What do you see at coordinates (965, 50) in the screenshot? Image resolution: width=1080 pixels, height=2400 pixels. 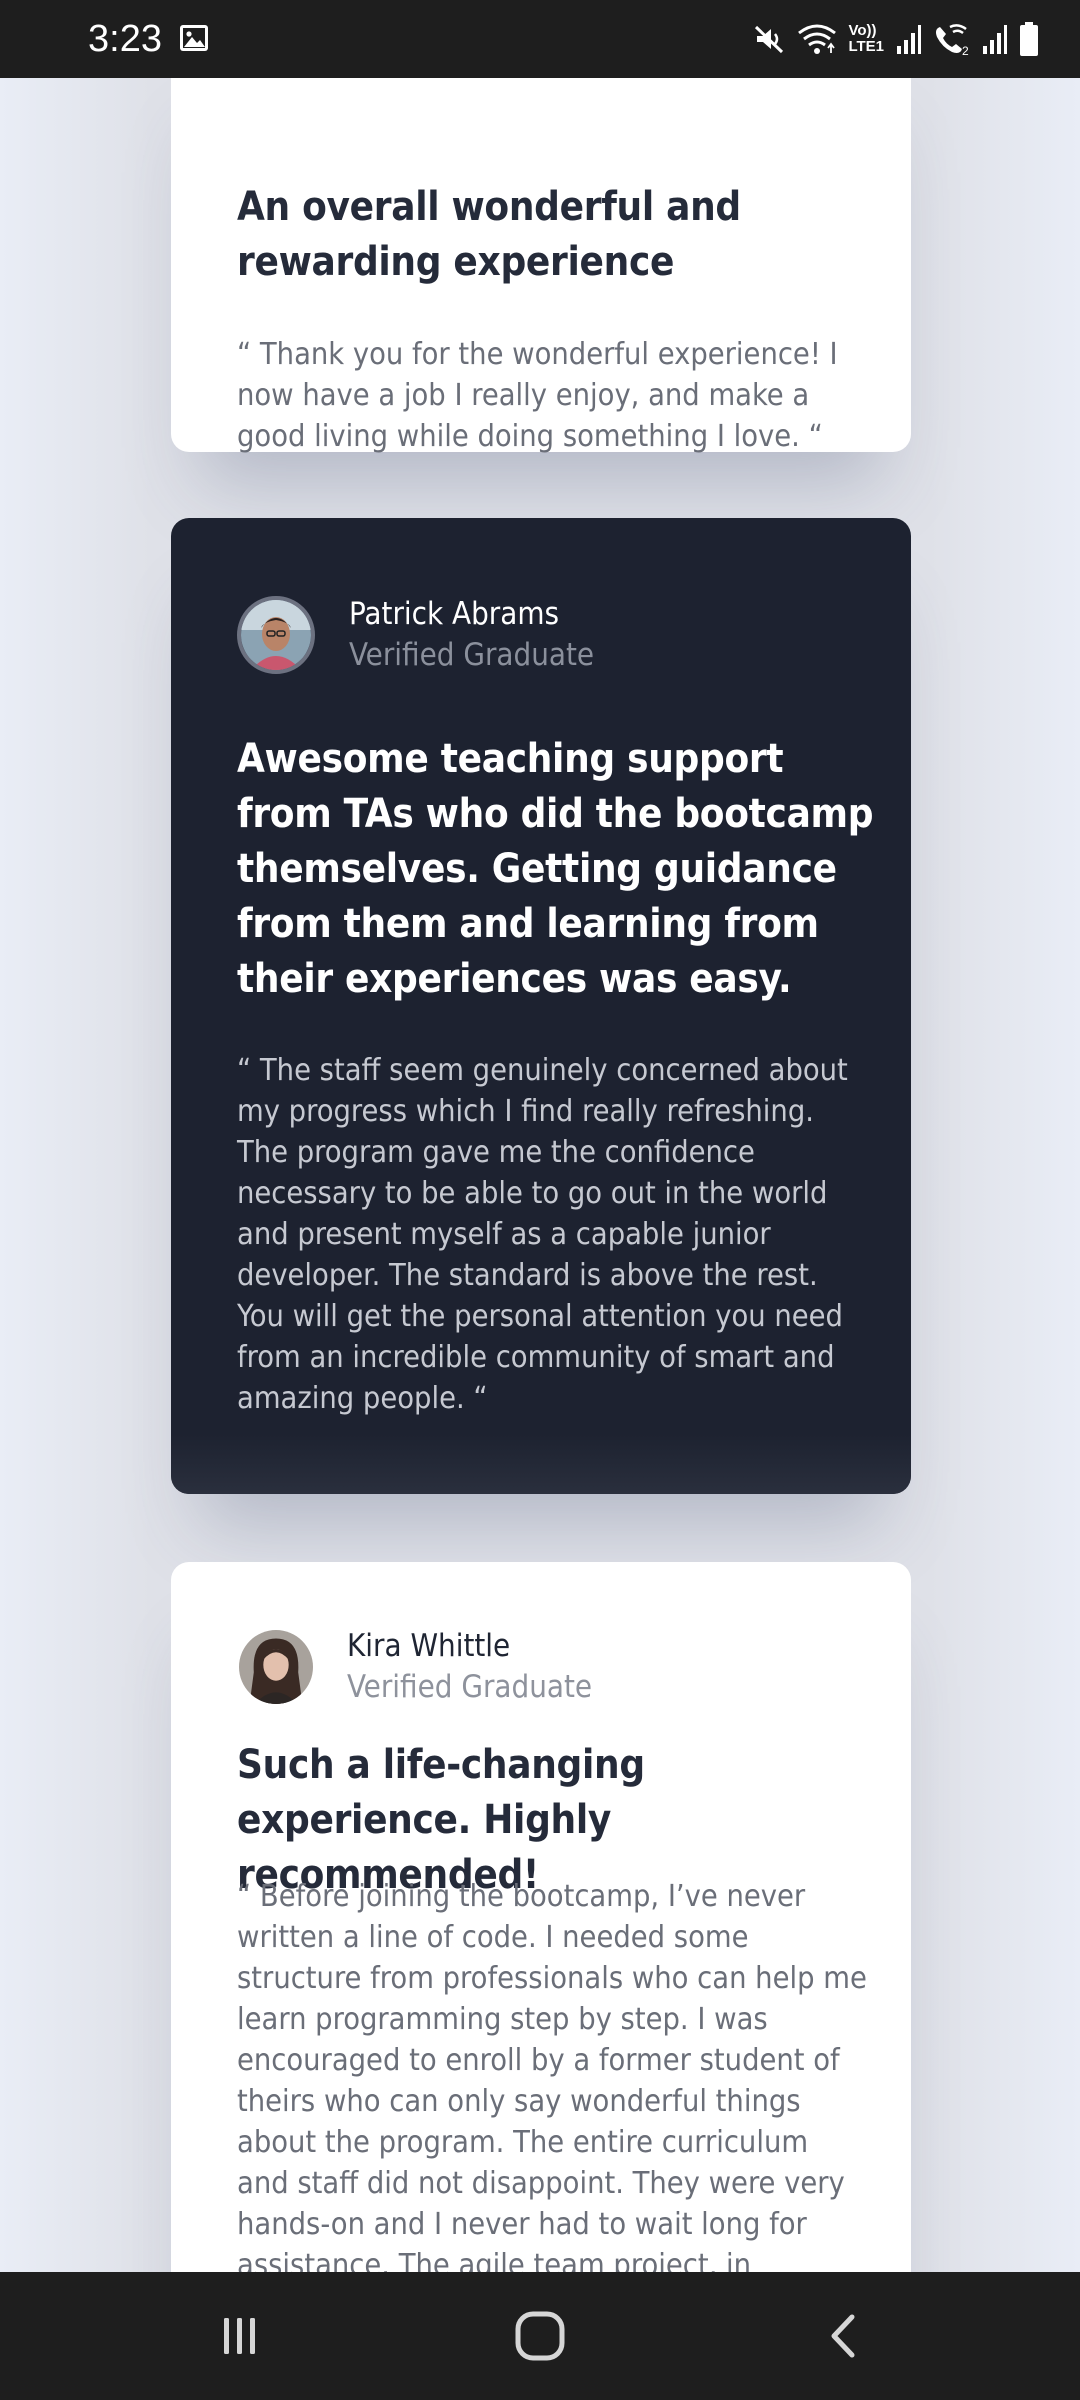 I see `sim2-label: 2` at bounding box center [965, 50].